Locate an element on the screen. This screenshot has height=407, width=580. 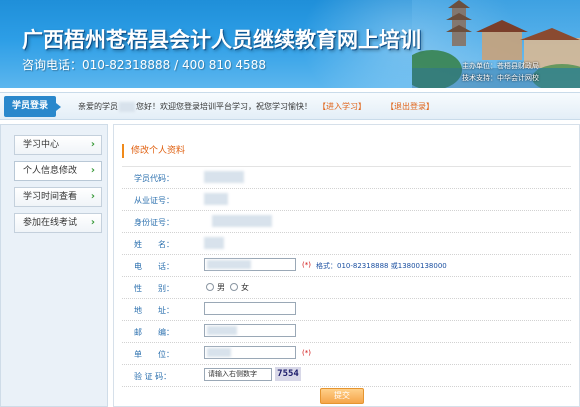
welcome-prefix: 亲爱的学员 is located at coordinates (98, 106).